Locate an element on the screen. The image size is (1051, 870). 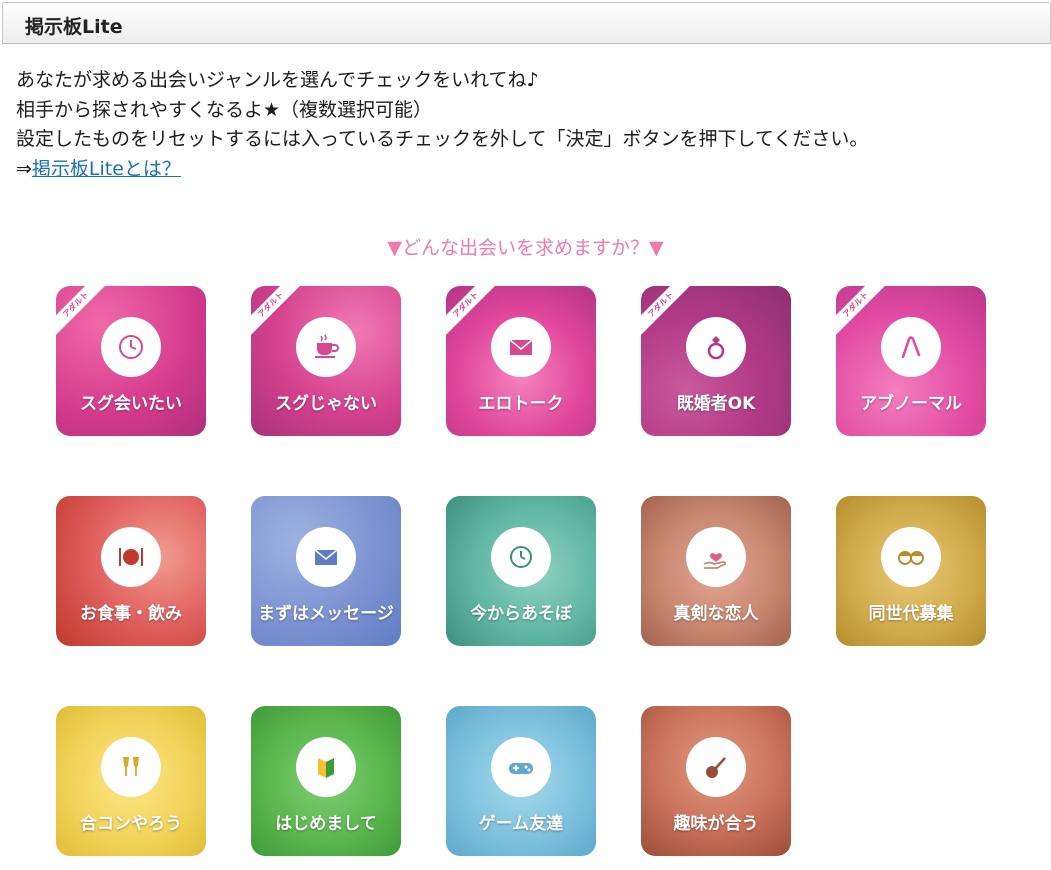
gamepad-icon is located at coordinates (521, 768).